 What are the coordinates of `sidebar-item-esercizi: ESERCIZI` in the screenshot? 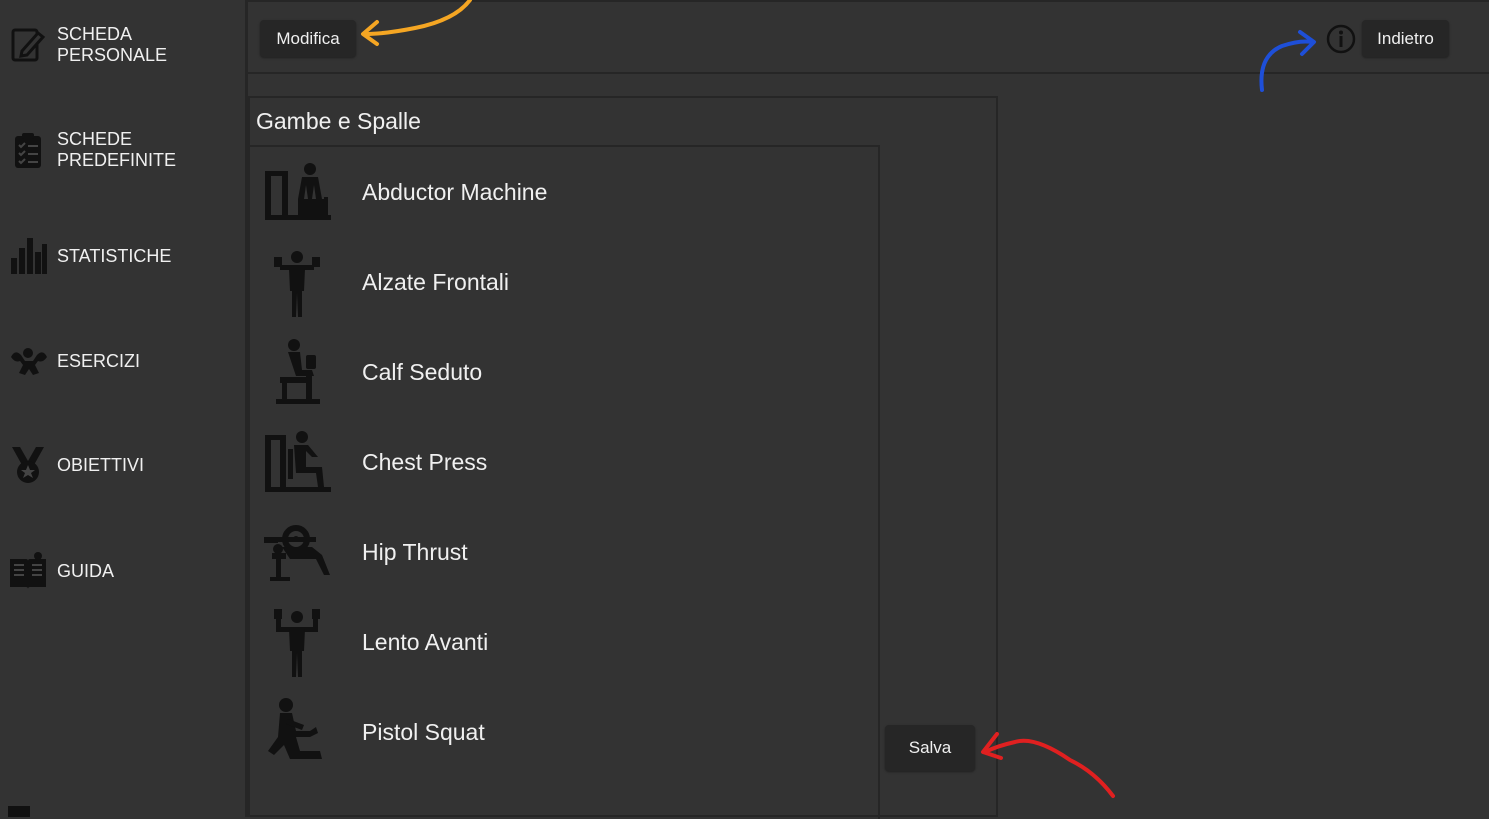 It's located at (122, 361).